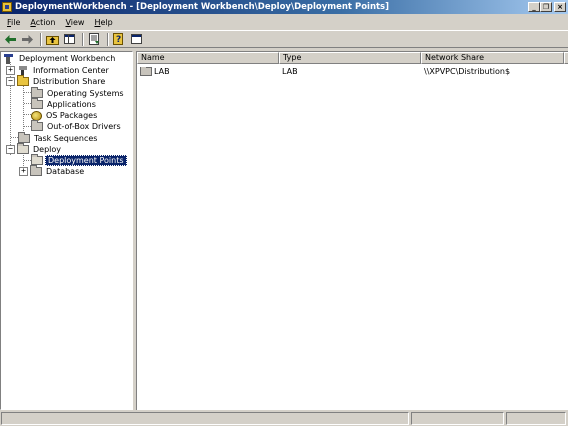 The height and width of the screenshot is (426, 568). I want to click on minimize-button: _, so click(534, 7).